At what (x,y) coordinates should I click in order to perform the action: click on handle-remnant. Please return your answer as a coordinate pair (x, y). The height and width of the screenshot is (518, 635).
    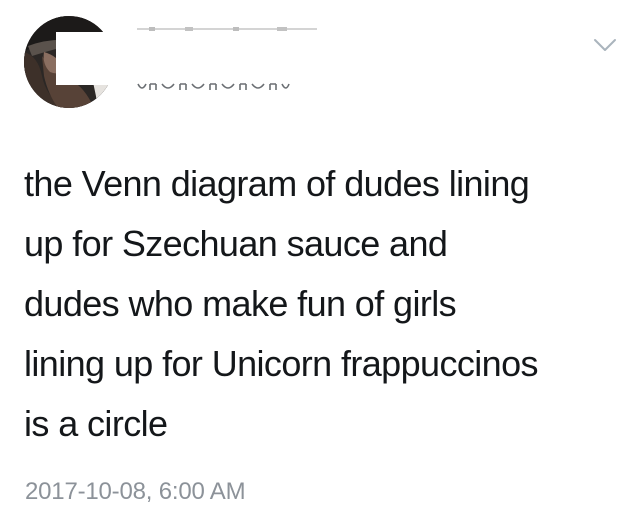
    Looking at the image, I should click on (213, 86).